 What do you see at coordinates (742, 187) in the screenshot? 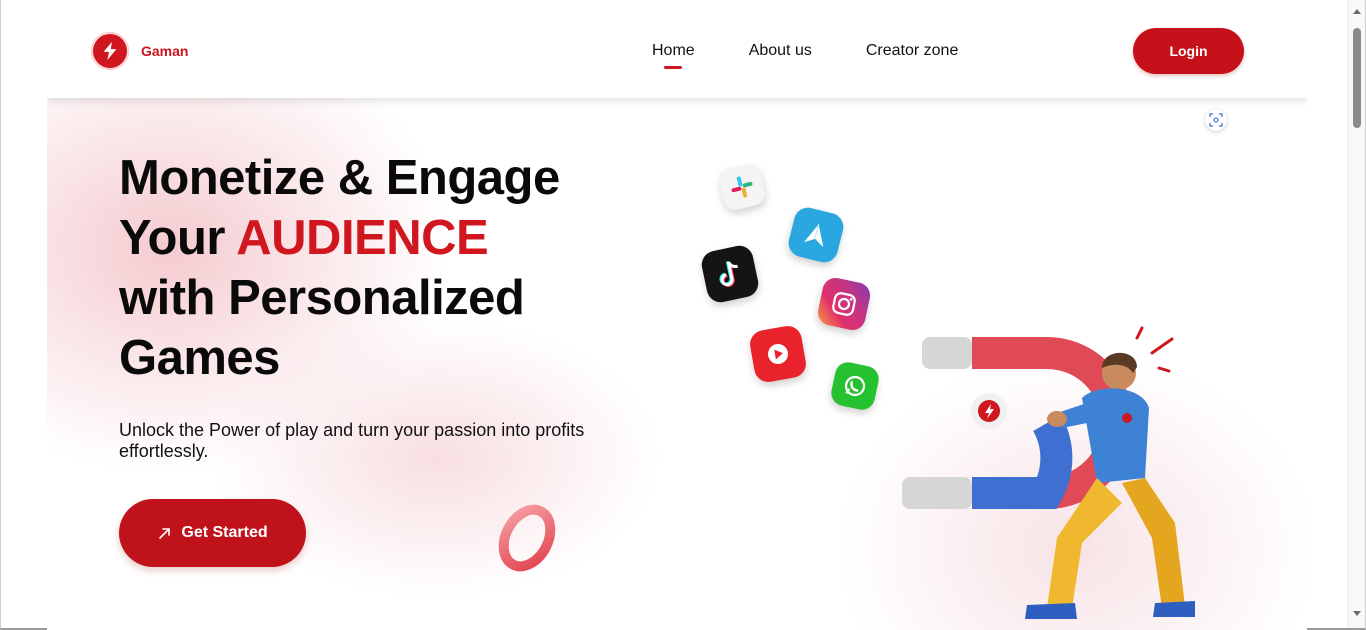
I see `slack-icon` at bounding box center [742, 187].